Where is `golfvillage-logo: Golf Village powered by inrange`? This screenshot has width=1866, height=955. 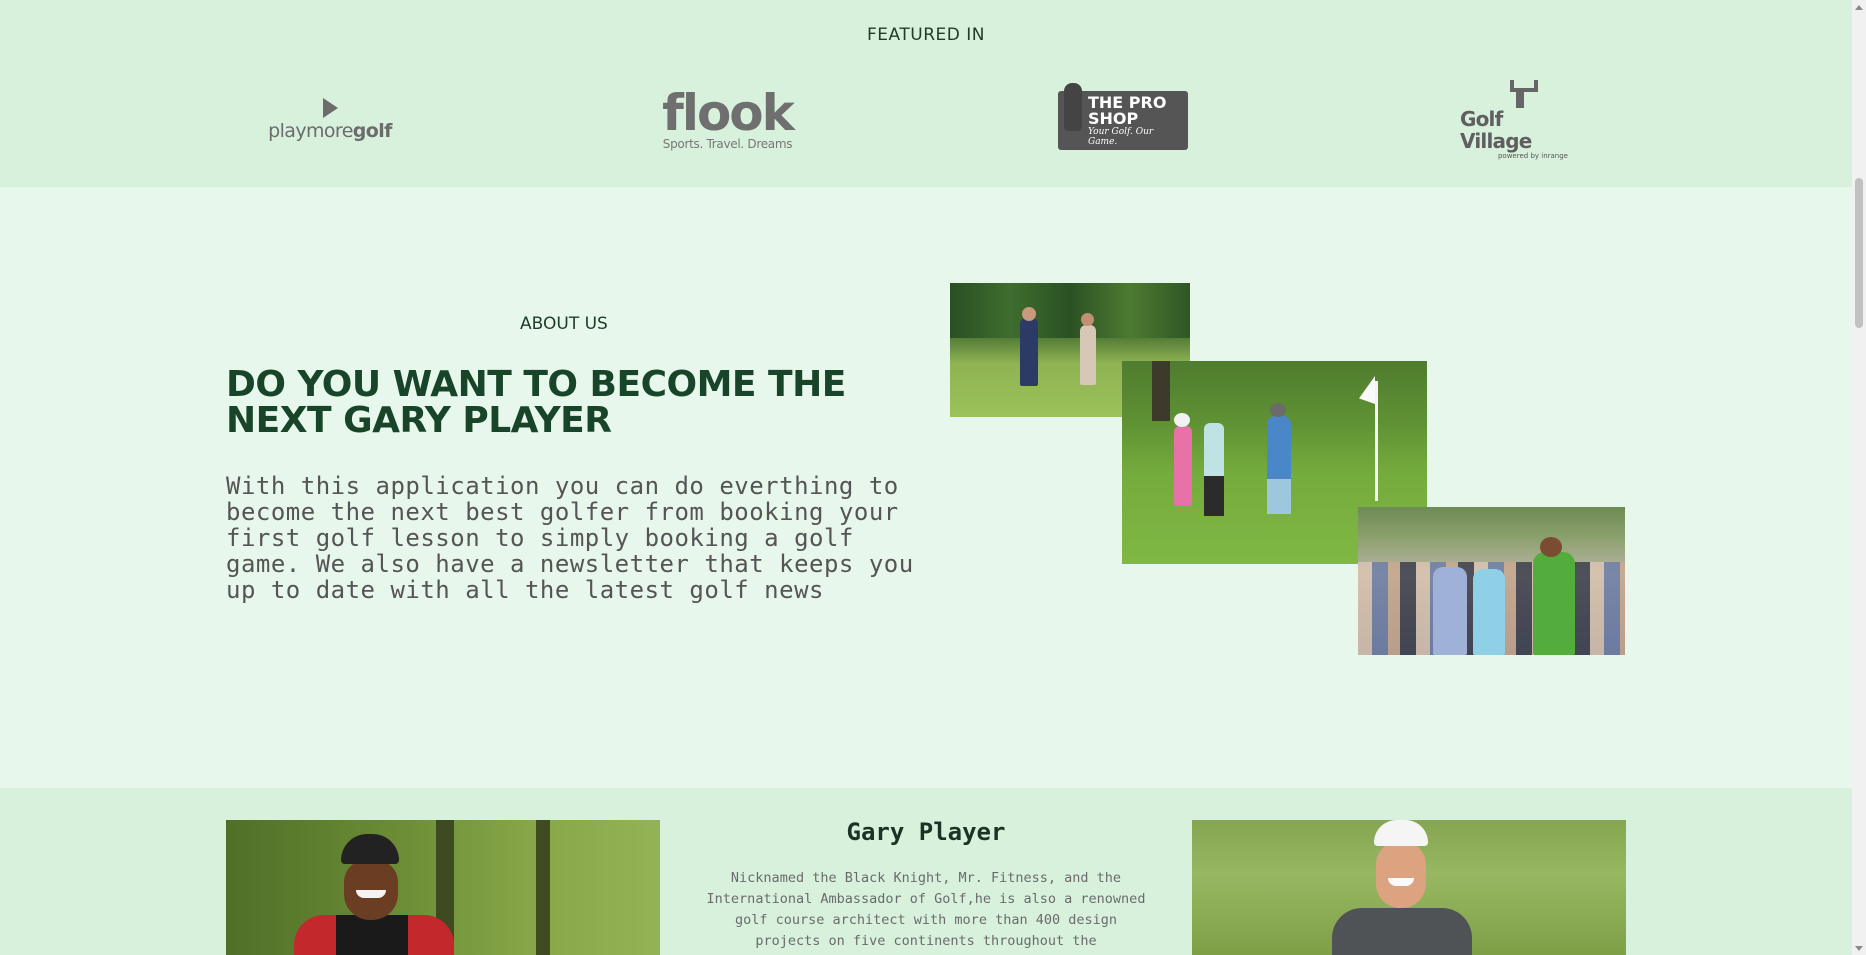
golfvillage-logo: Golf Village powered by inrange is located at coordinates (1520, 120).